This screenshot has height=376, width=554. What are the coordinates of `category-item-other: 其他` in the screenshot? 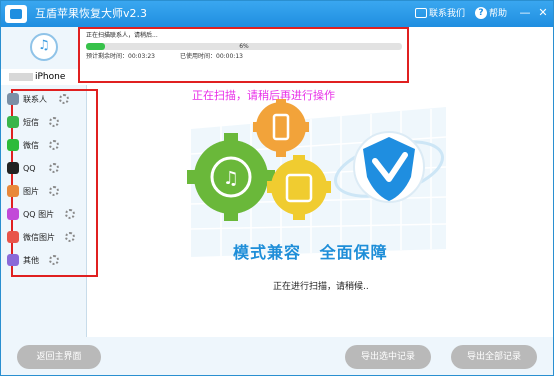 It's located at (44, 261).